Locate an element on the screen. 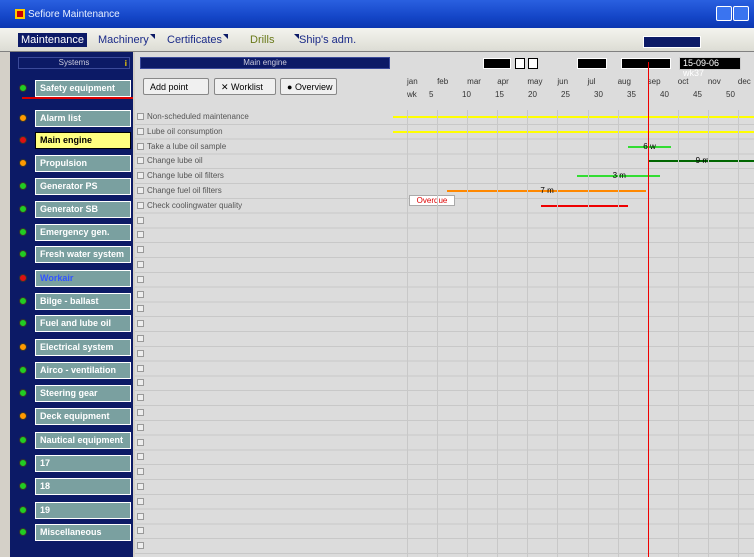 Image resolution: width=754 pixels, height=557 pixels. system-item: Airco - ventilation is located at coordinates (76, 370).